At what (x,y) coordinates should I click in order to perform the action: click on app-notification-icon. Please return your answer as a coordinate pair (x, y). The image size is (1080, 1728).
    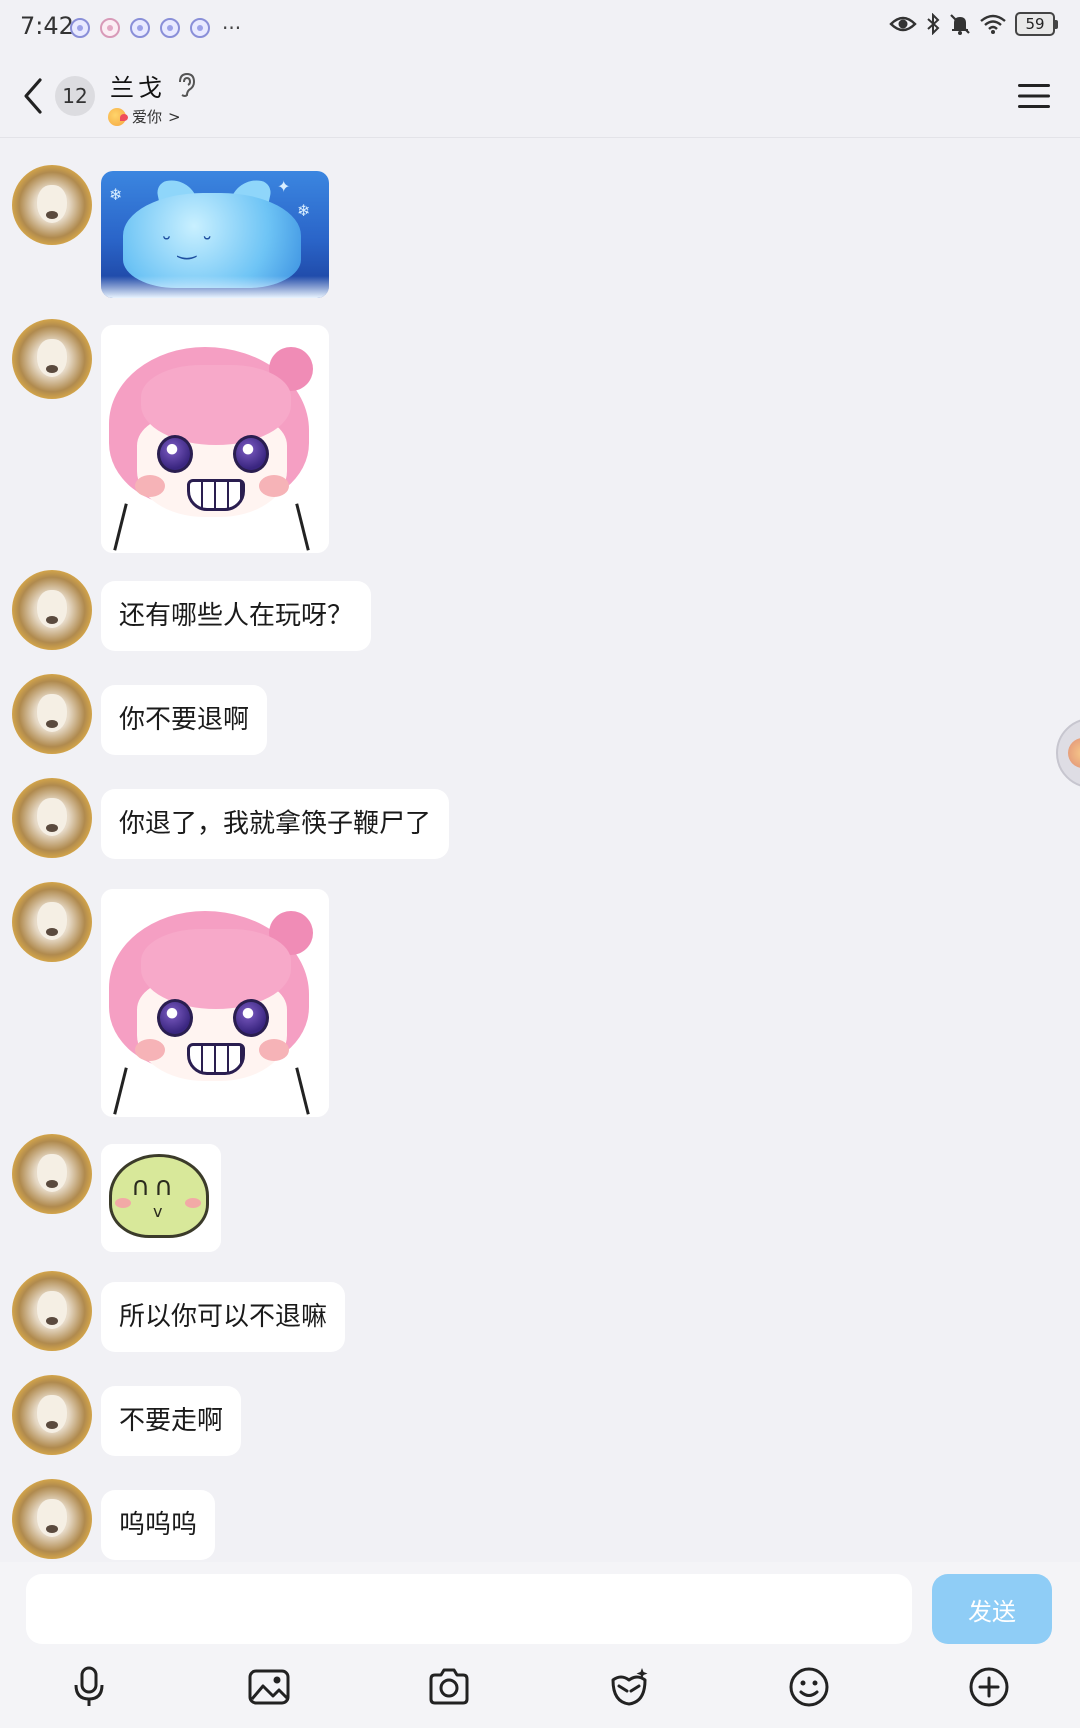
    Looking at the image, I should click on (110, 28).